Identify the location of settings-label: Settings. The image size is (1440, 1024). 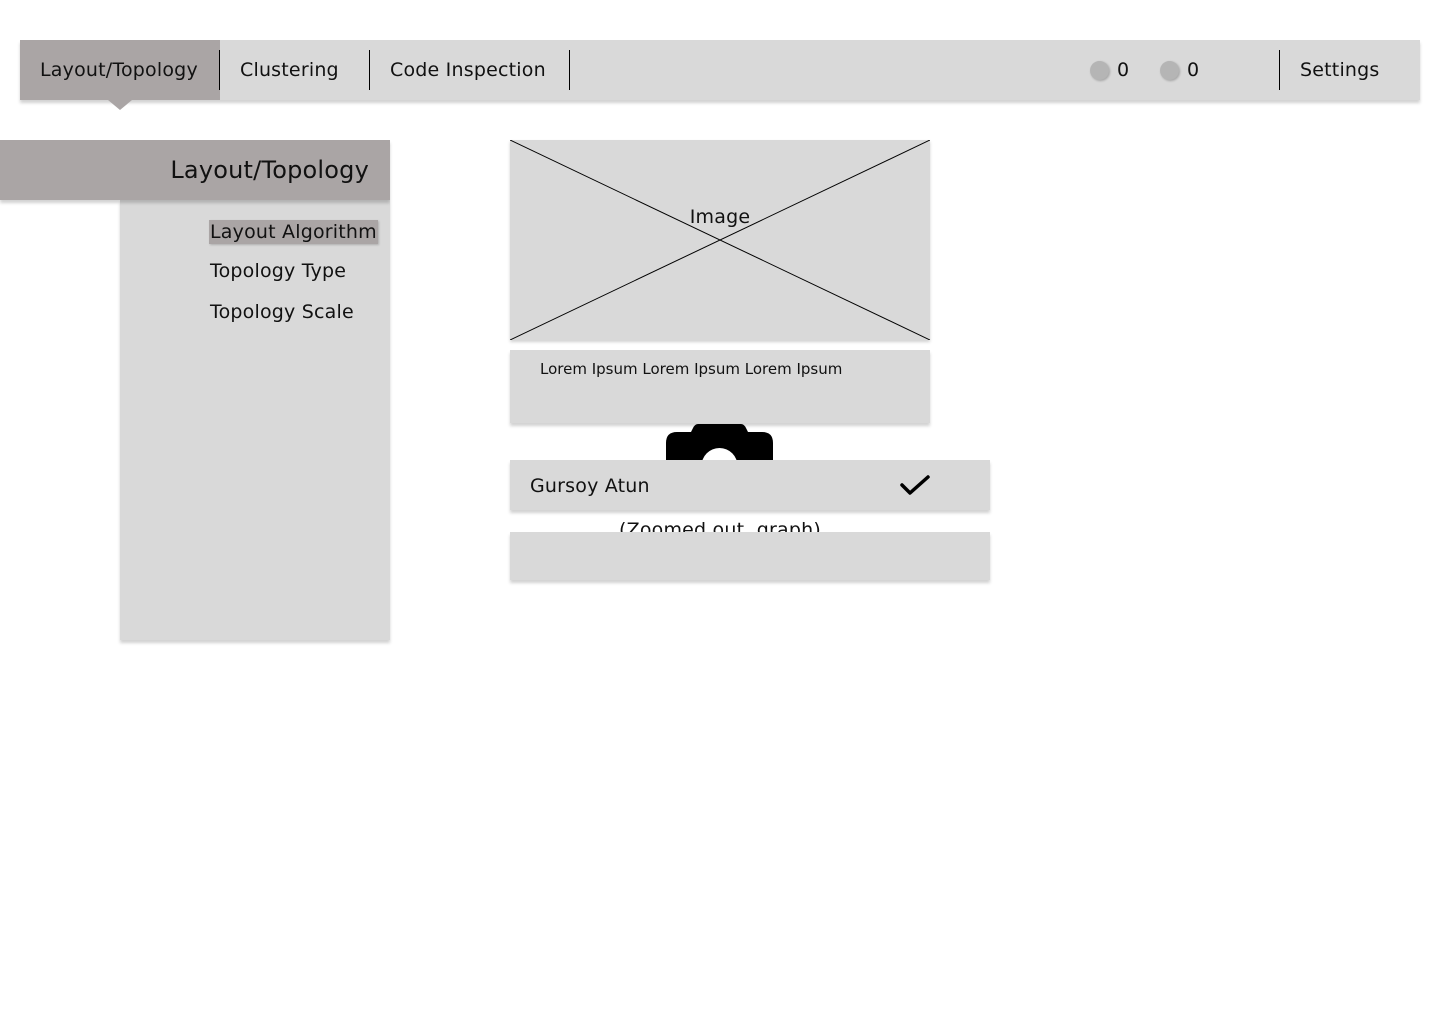
(1340, 70).